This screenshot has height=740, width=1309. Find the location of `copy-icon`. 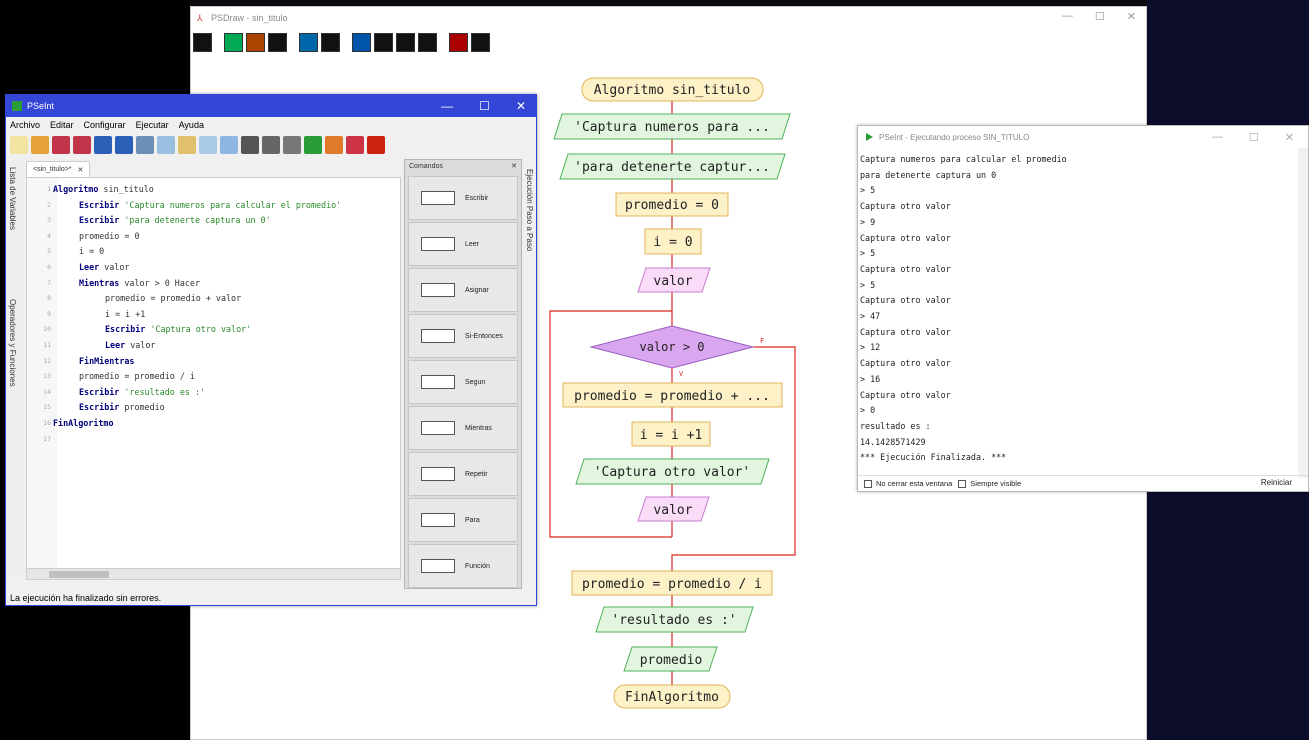

copy-icon is located at coordinates (166, 145).